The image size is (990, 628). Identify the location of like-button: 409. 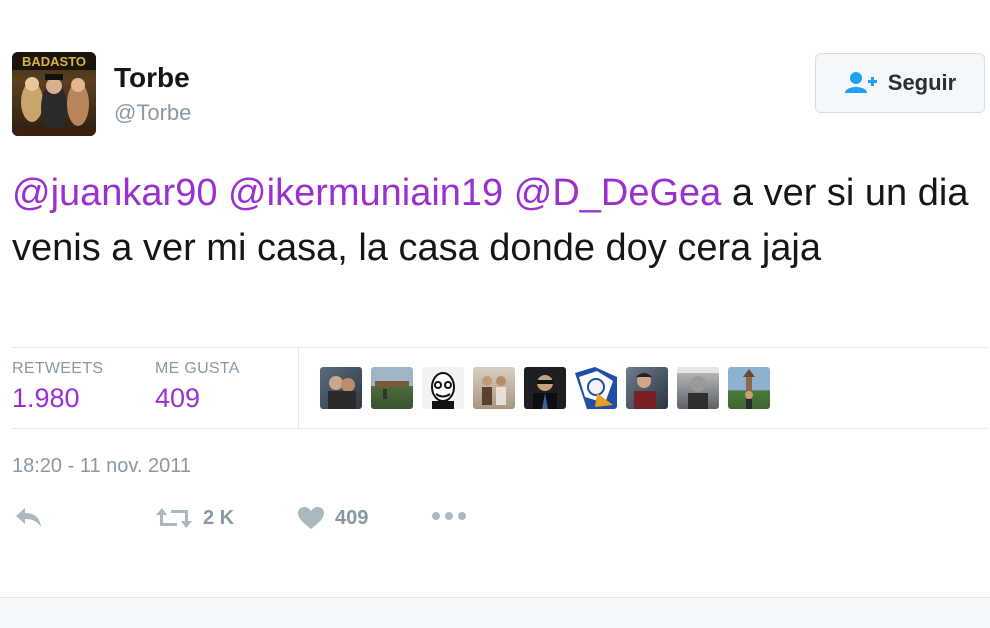
(332, 518).